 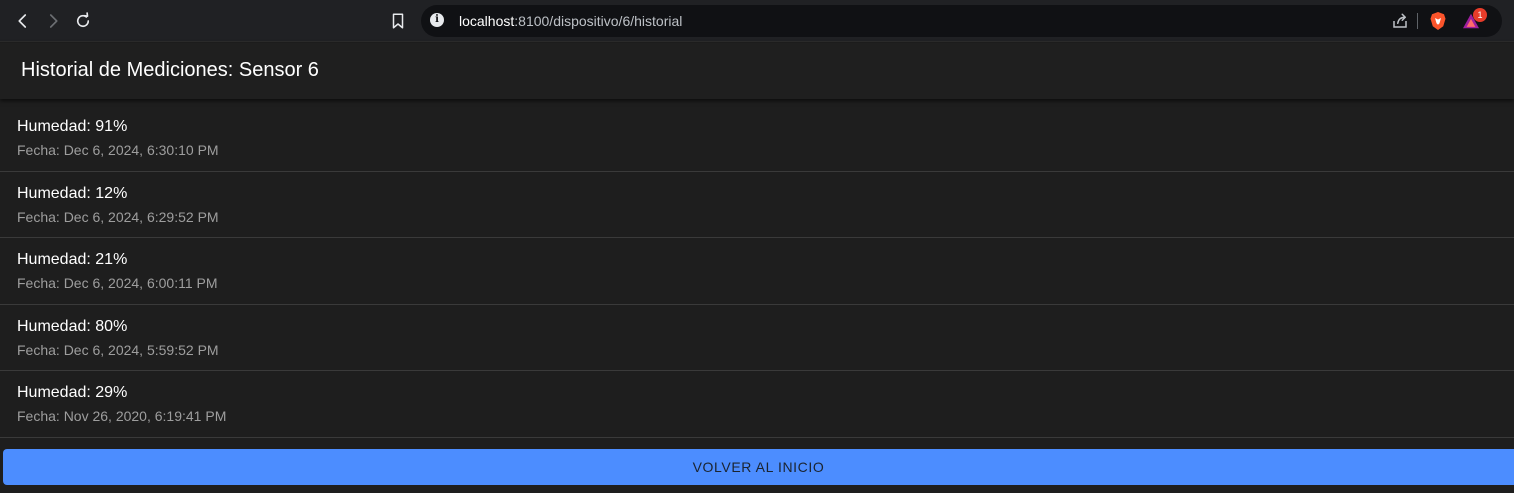 I want to click on url-text: localhost:8100/dispositivo/6/historial, so click(x=570, y=21).